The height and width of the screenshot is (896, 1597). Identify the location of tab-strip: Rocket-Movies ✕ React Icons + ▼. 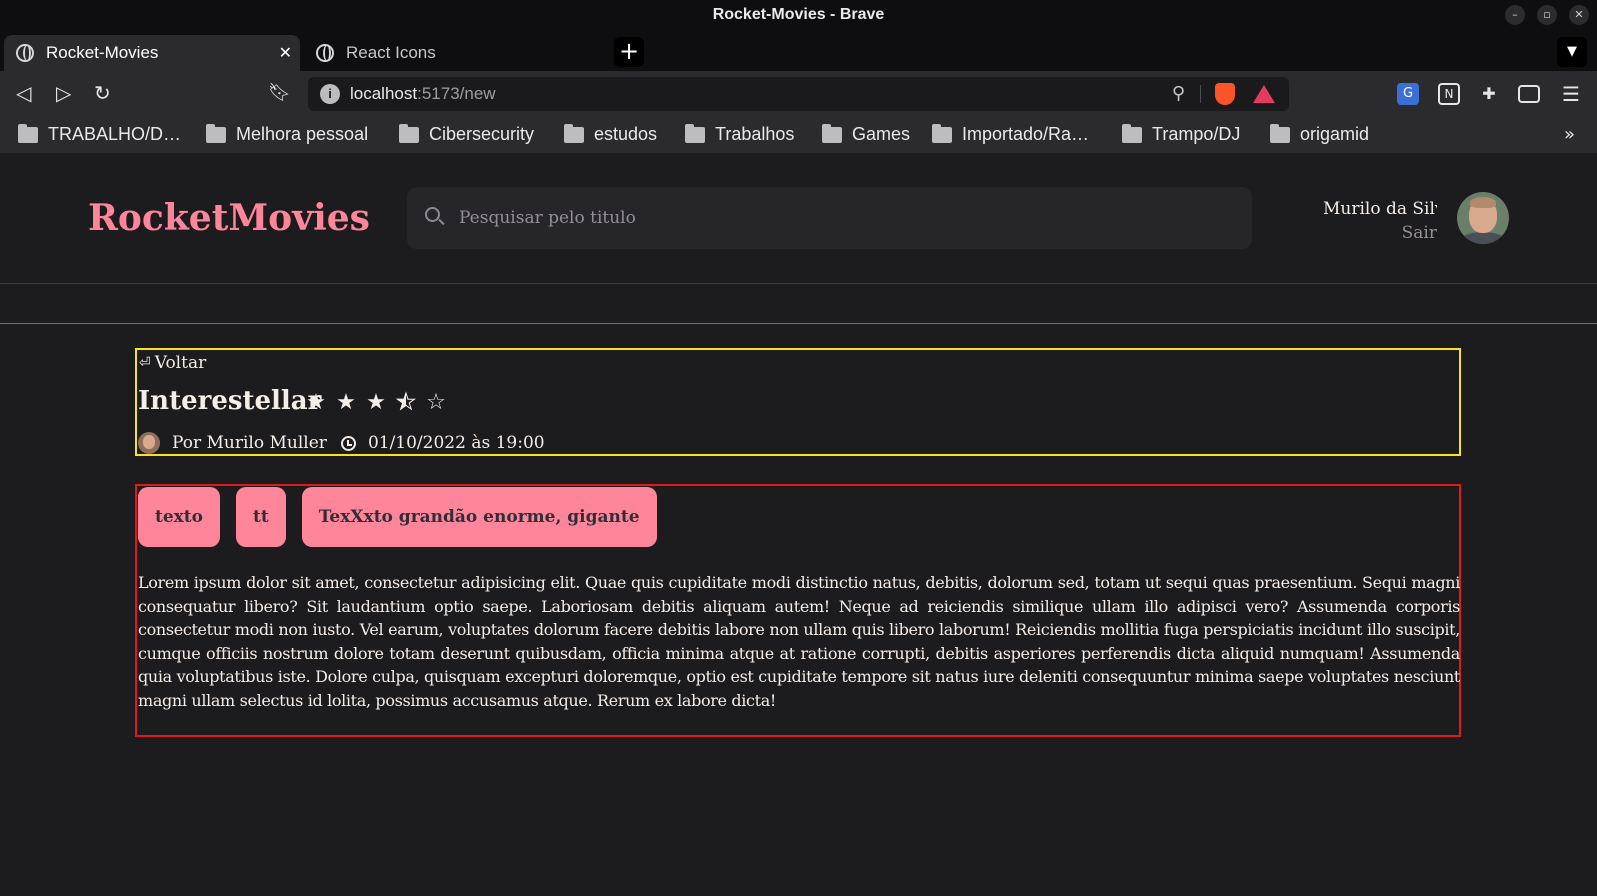
(798, 51).